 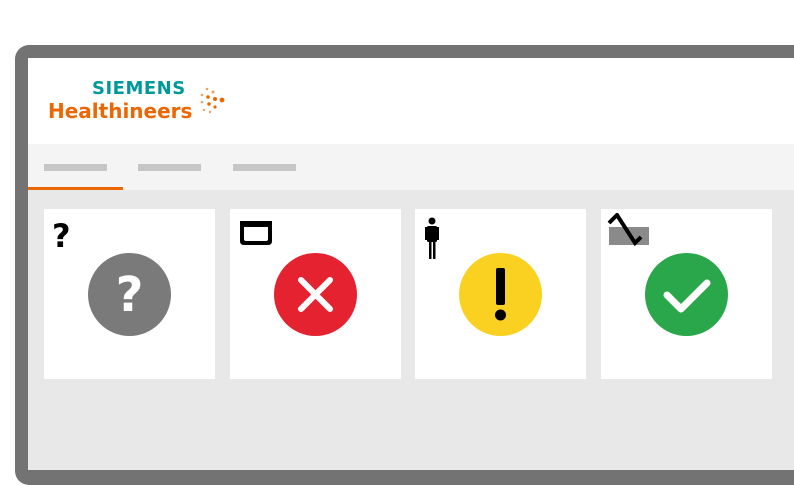 What do you see at coordinates (139, 88) in the screenshot?
I see `logo-line-siemens: SIEMENS` at bounding box center [139, 88].